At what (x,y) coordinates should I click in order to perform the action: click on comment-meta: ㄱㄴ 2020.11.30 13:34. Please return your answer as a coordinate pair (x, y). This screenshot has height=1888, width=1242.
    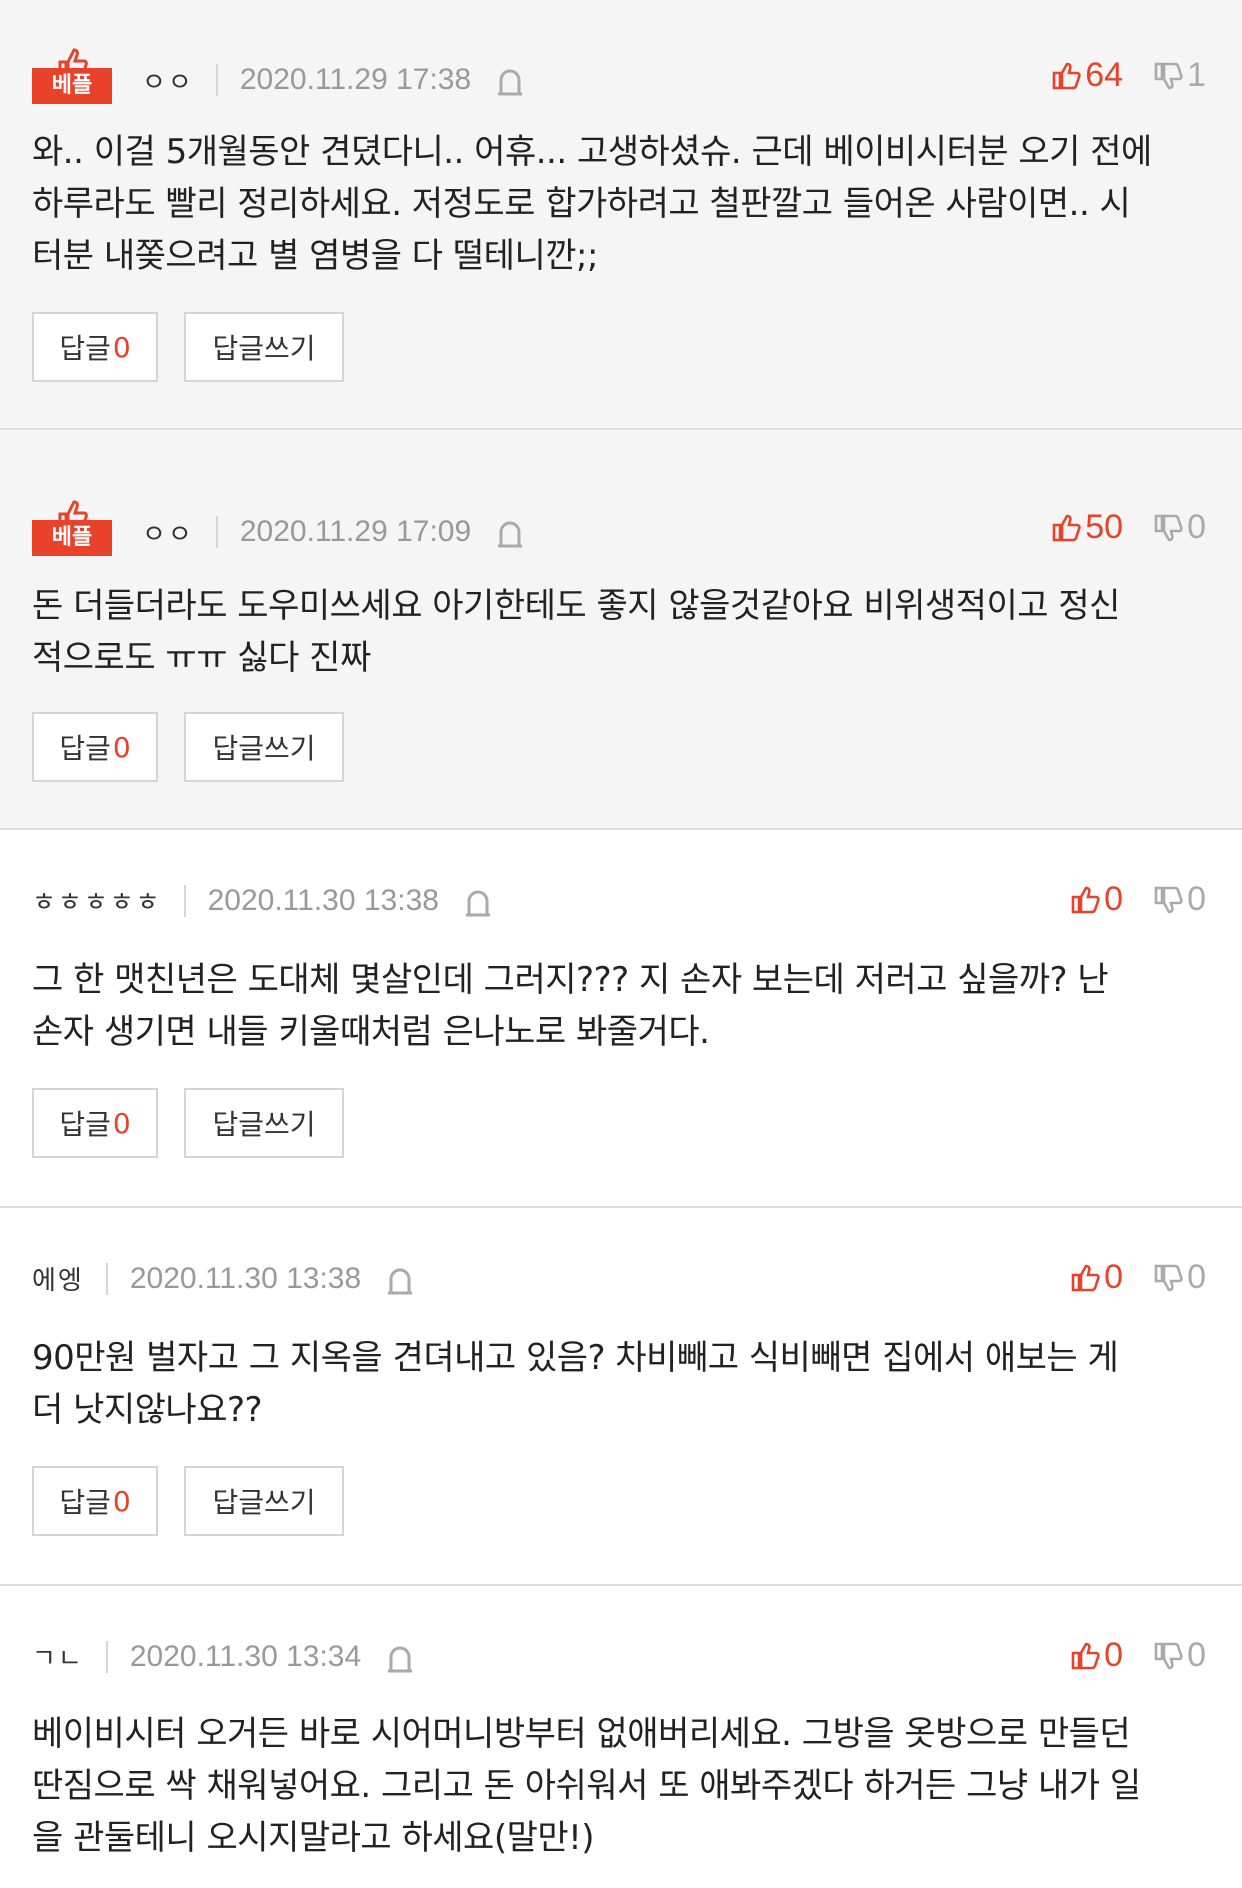
    Looking at the image, I should click on (223, 1656).